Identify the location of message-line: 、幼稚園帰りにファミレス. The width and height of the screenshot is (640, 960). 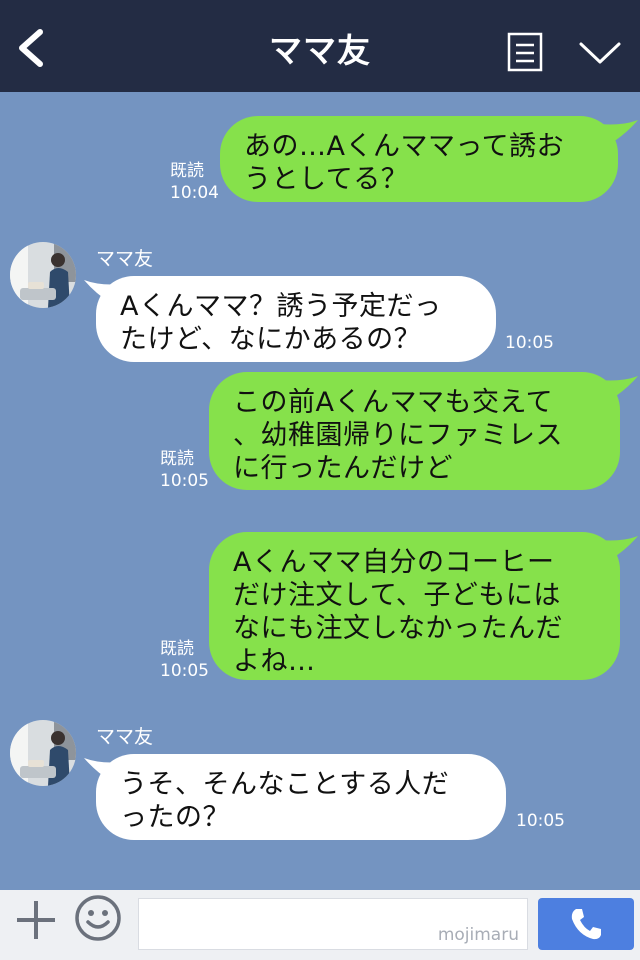
(398, 435).